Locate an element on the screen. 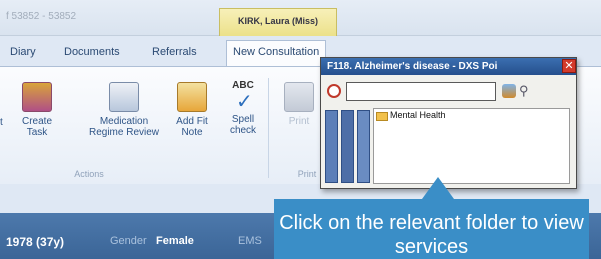 The width and height of the screenshot is (601, 259). search-input is located at coordinates (421, 91).